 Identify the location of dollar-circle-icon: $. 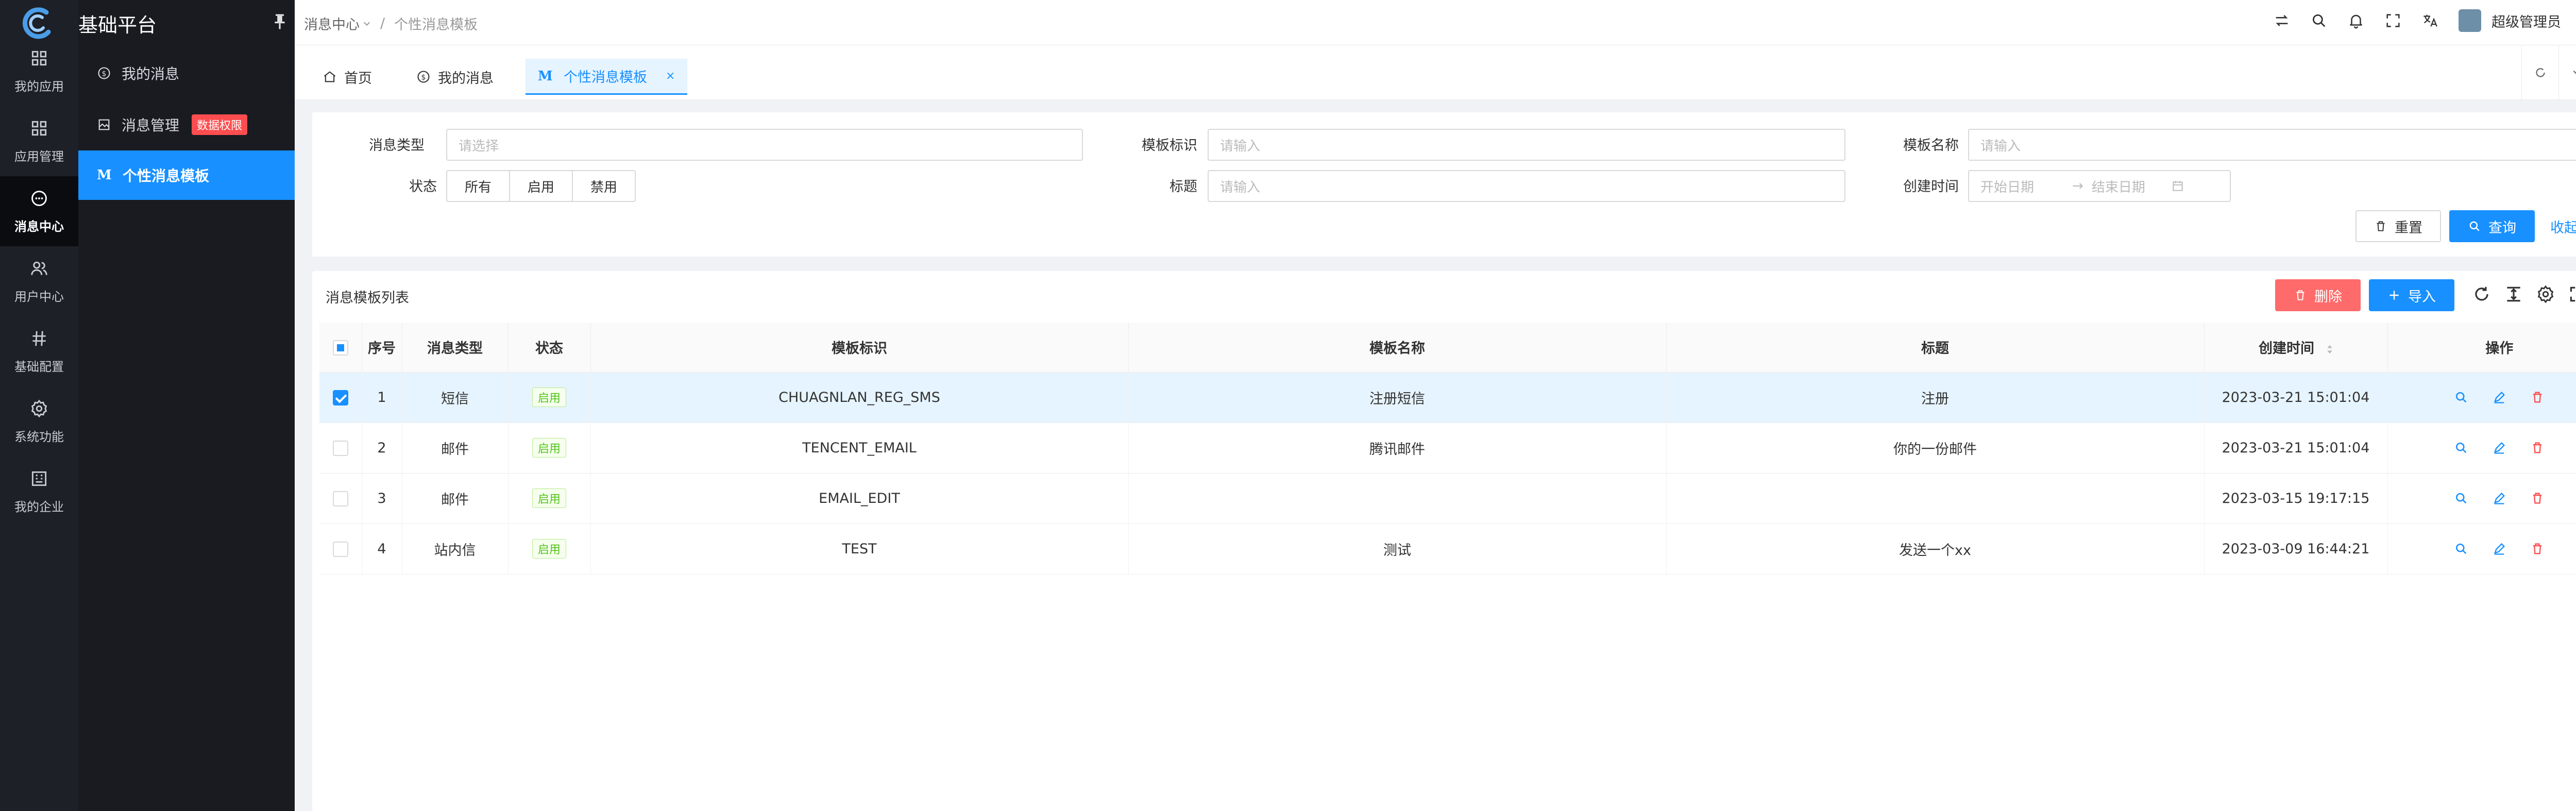
(104, 73).